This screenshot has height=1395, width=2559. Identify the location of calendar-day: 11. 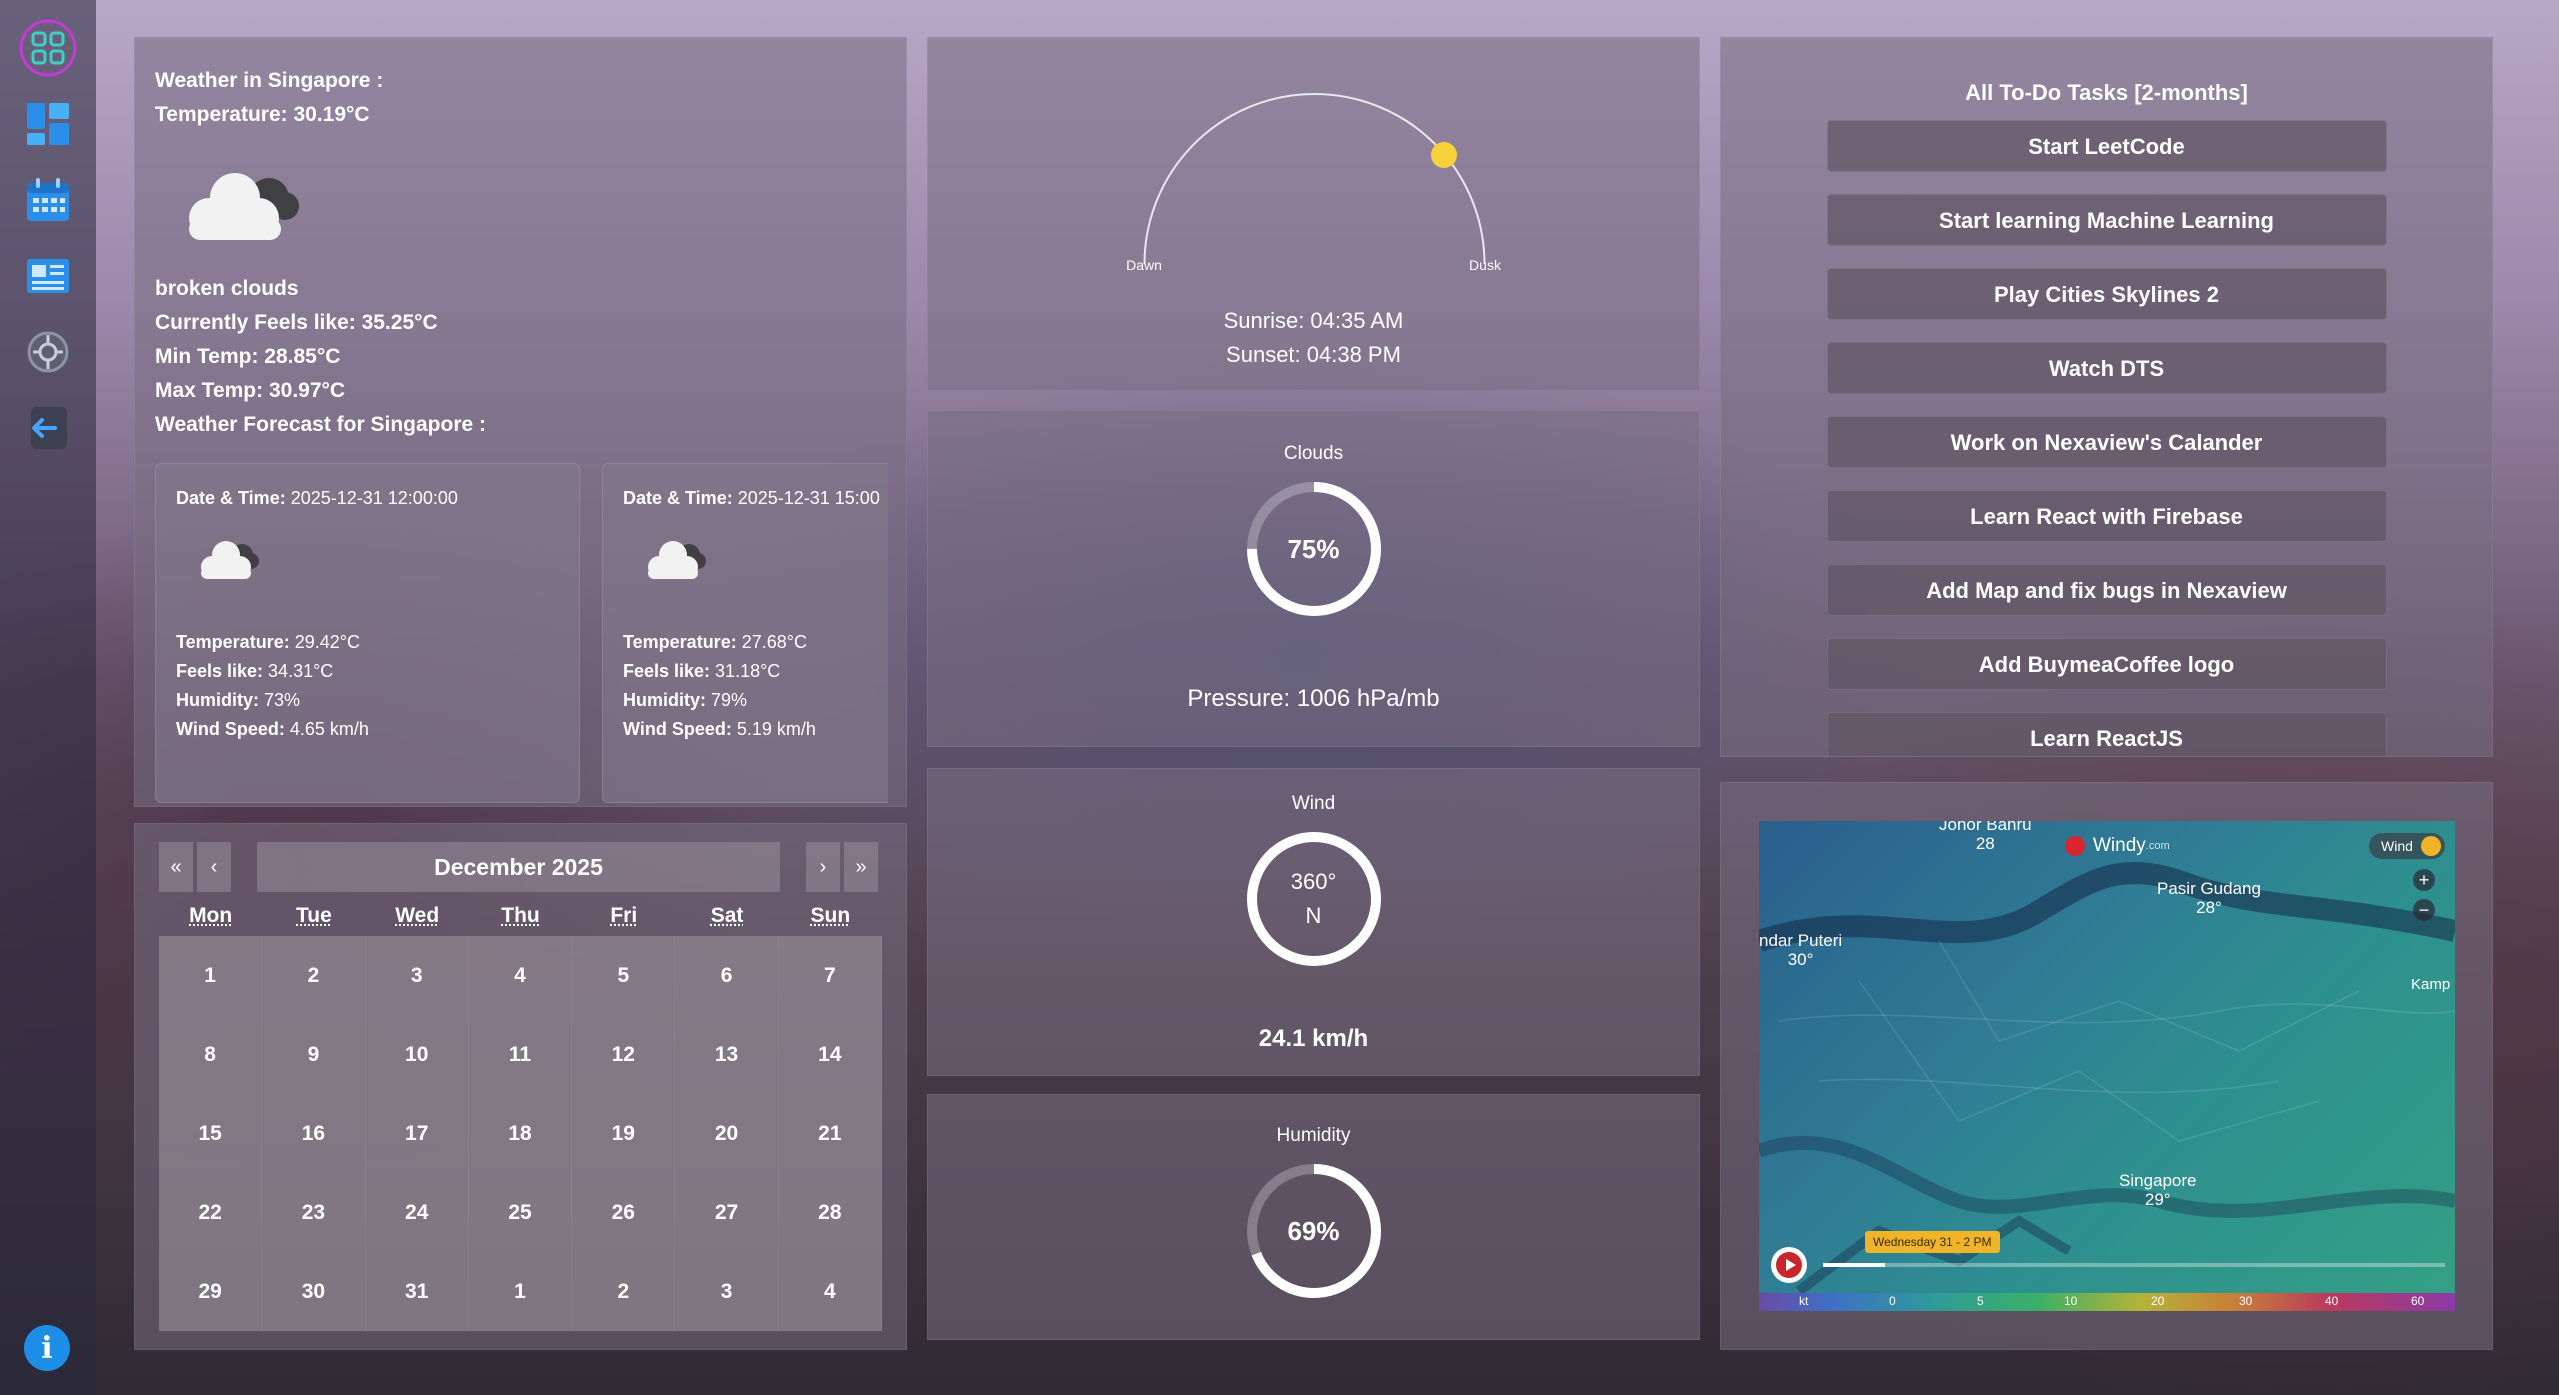
(521, 1054).